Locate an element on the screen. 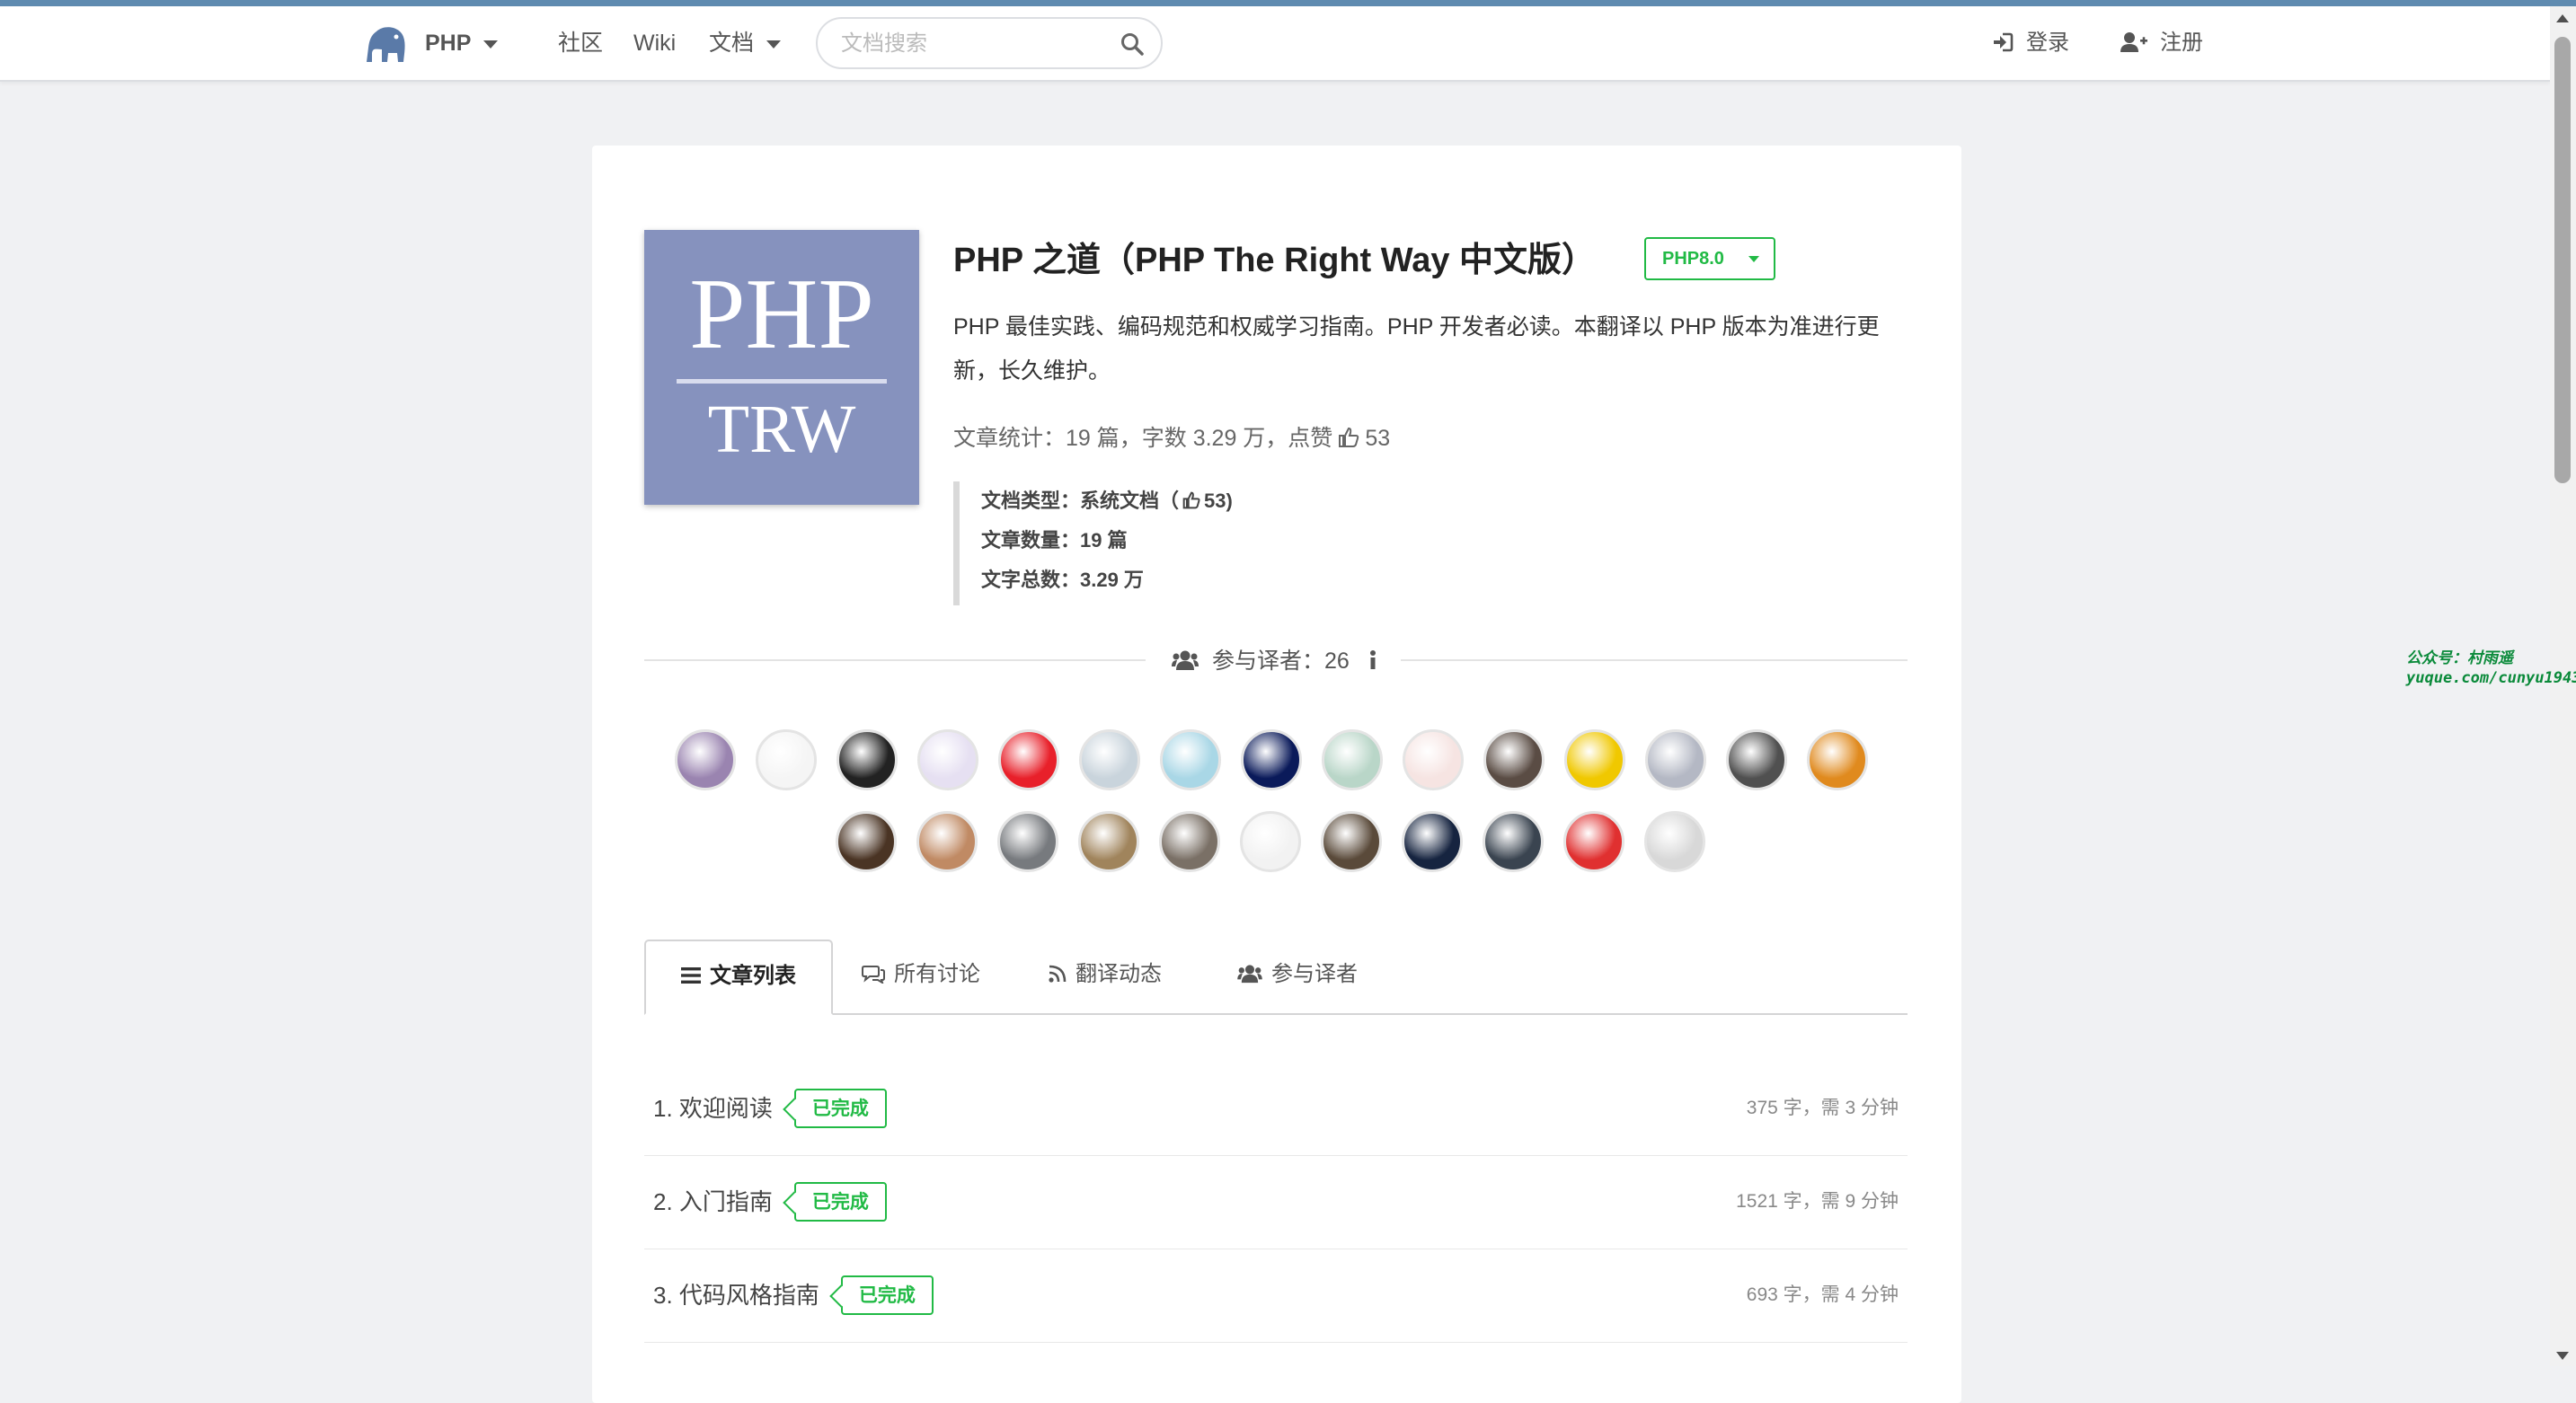 The image size is (2576, 1403). comments-icon is located at coordinates (874, 974).